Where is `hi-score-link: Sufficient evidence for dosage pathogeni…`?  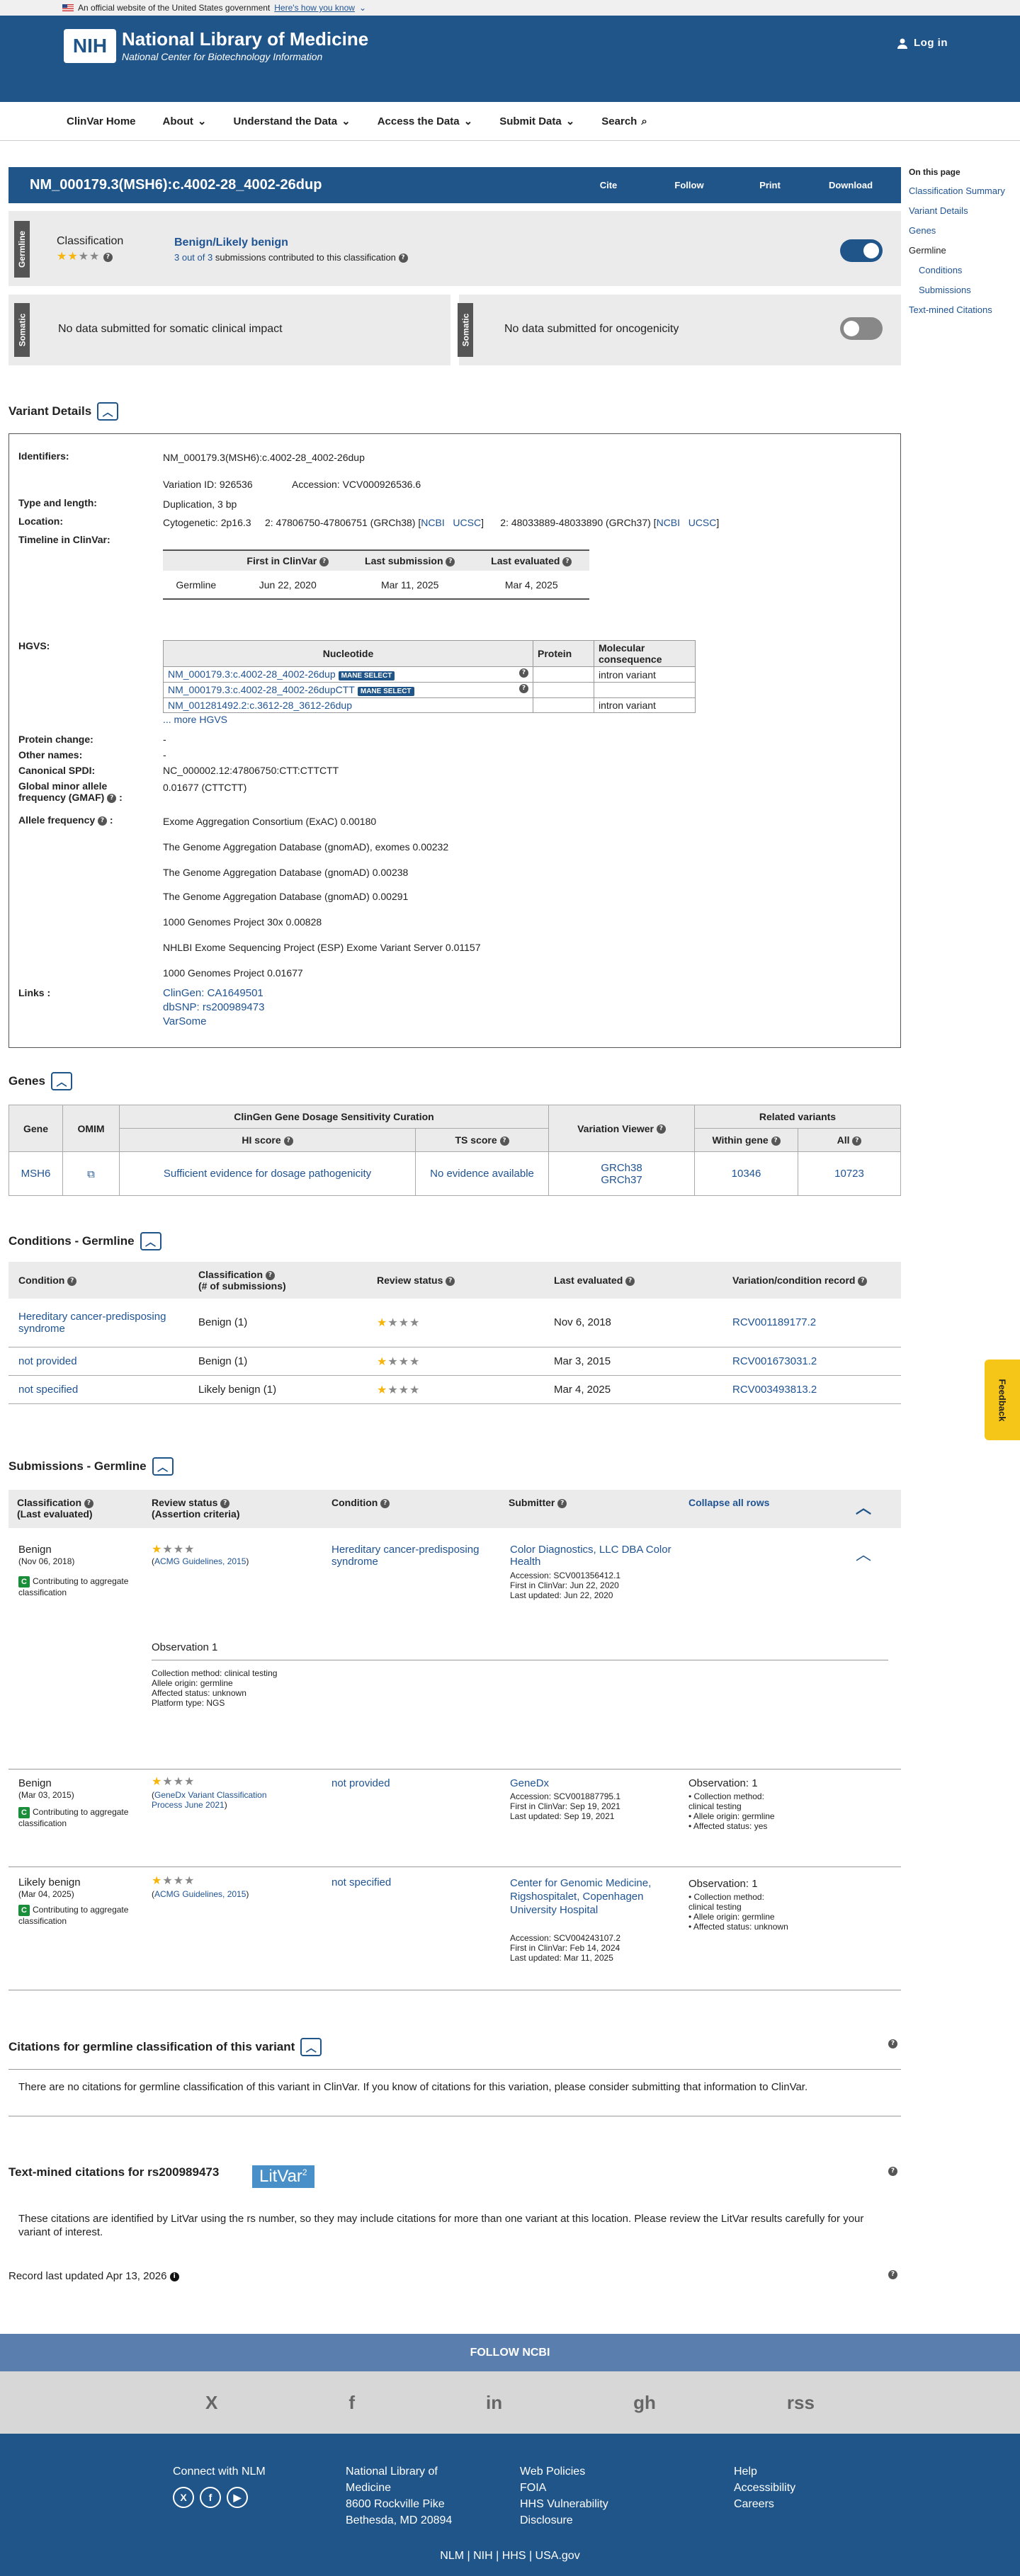
hi-score-link: Sufficient evidence for dosage pathogeni… is located at coordinates (268, 1174).